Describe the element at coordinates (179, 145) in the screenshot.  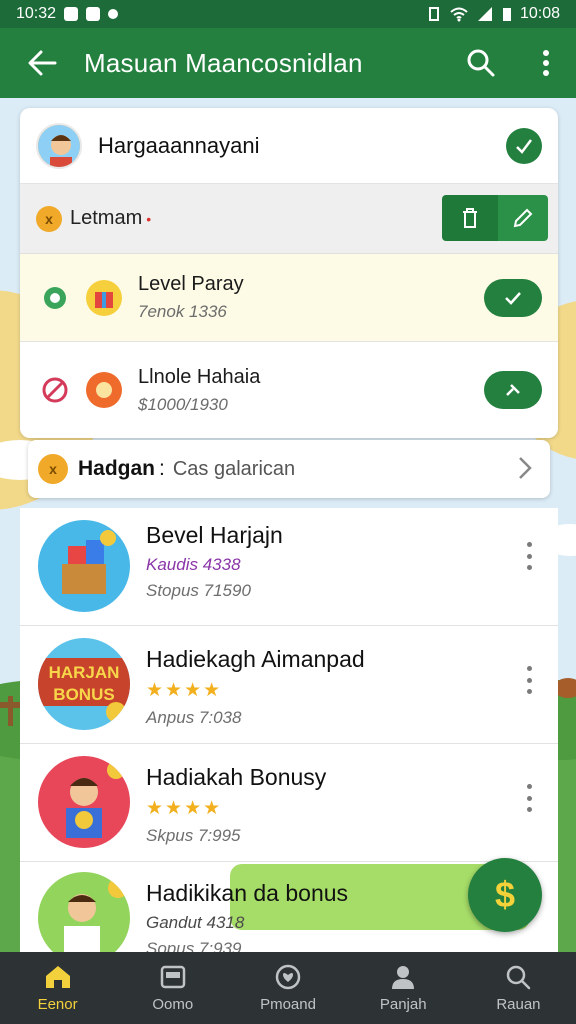
I see `user-name: Hargaaannayani` at that location.